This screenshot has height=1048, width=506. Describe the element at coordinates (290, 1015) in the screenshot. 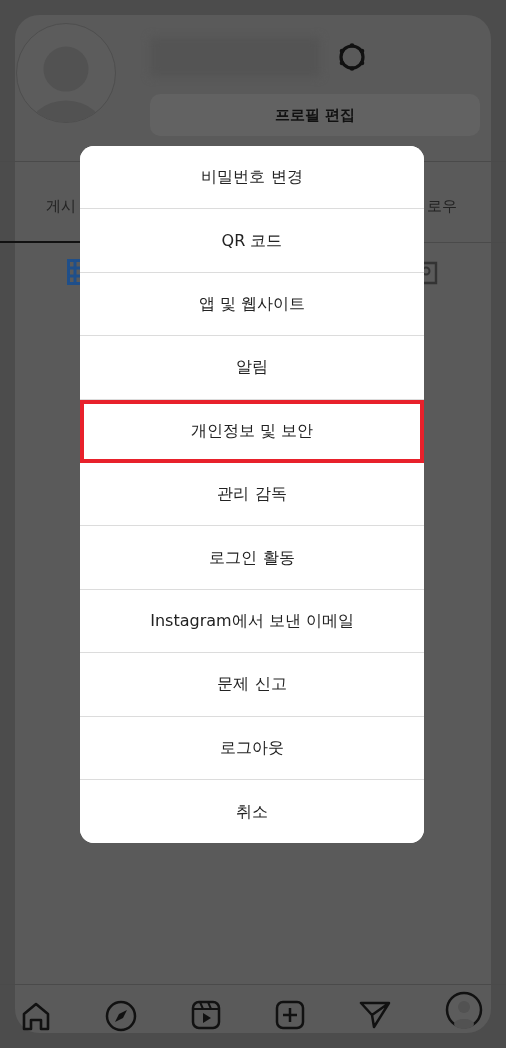

I see `add-icon` at that location.